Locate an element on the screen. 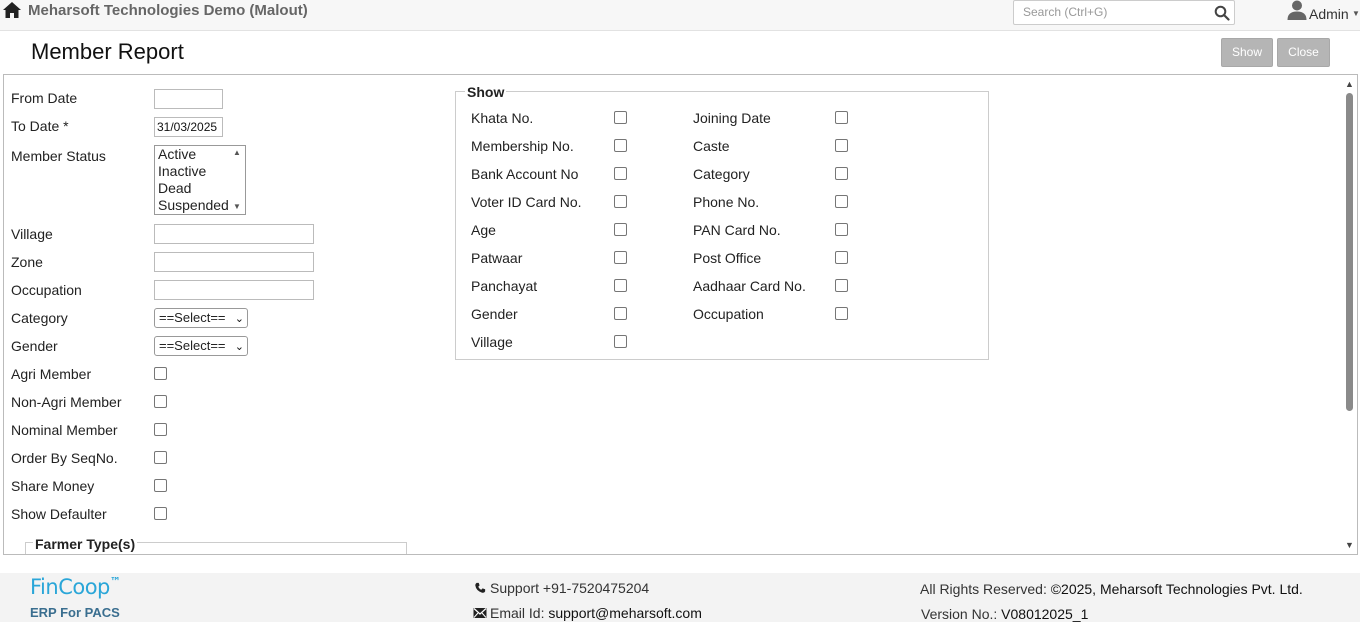  show-option-label: PAN Card No. is located at coordinates (737, 230).